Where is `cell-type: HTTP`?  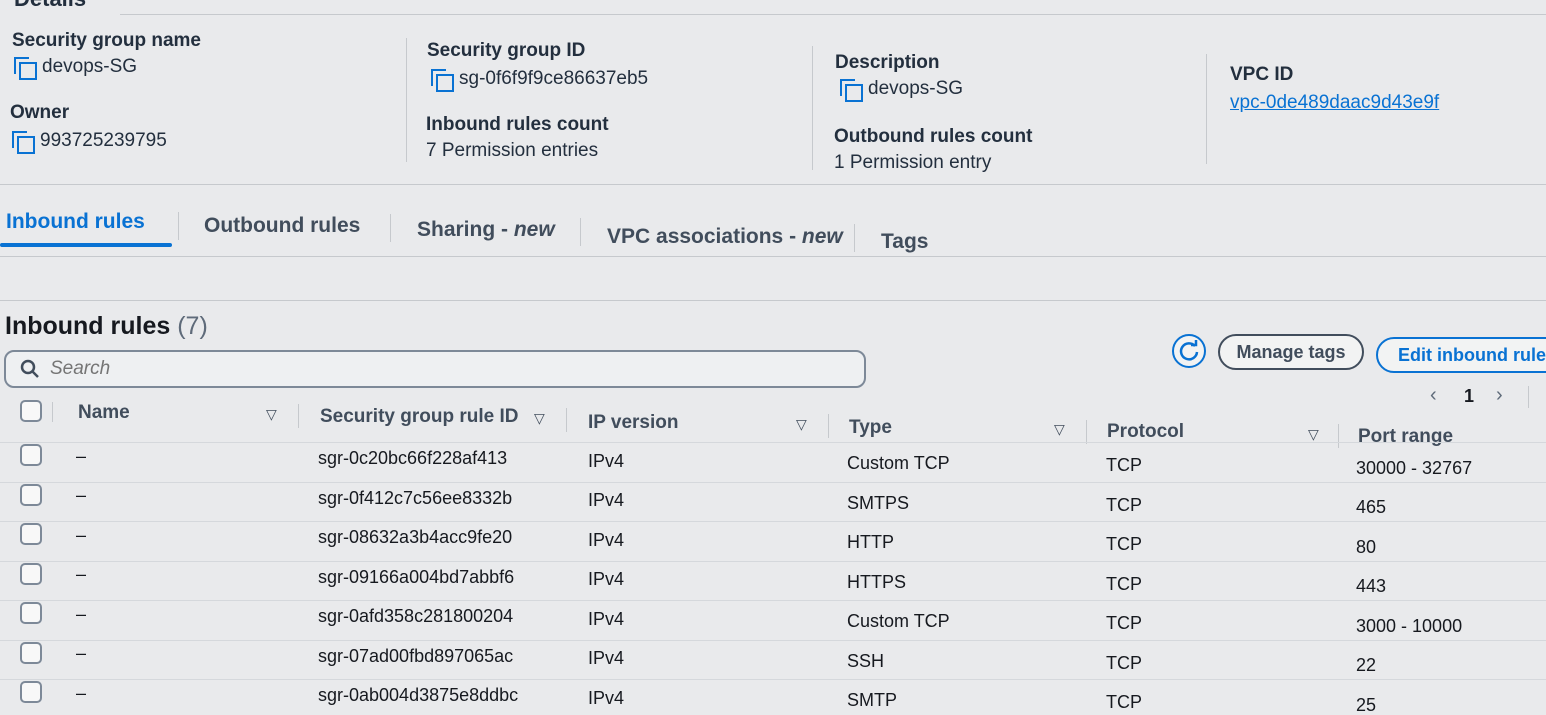 cell-type: HTTP is located at coordinates (870, 542).